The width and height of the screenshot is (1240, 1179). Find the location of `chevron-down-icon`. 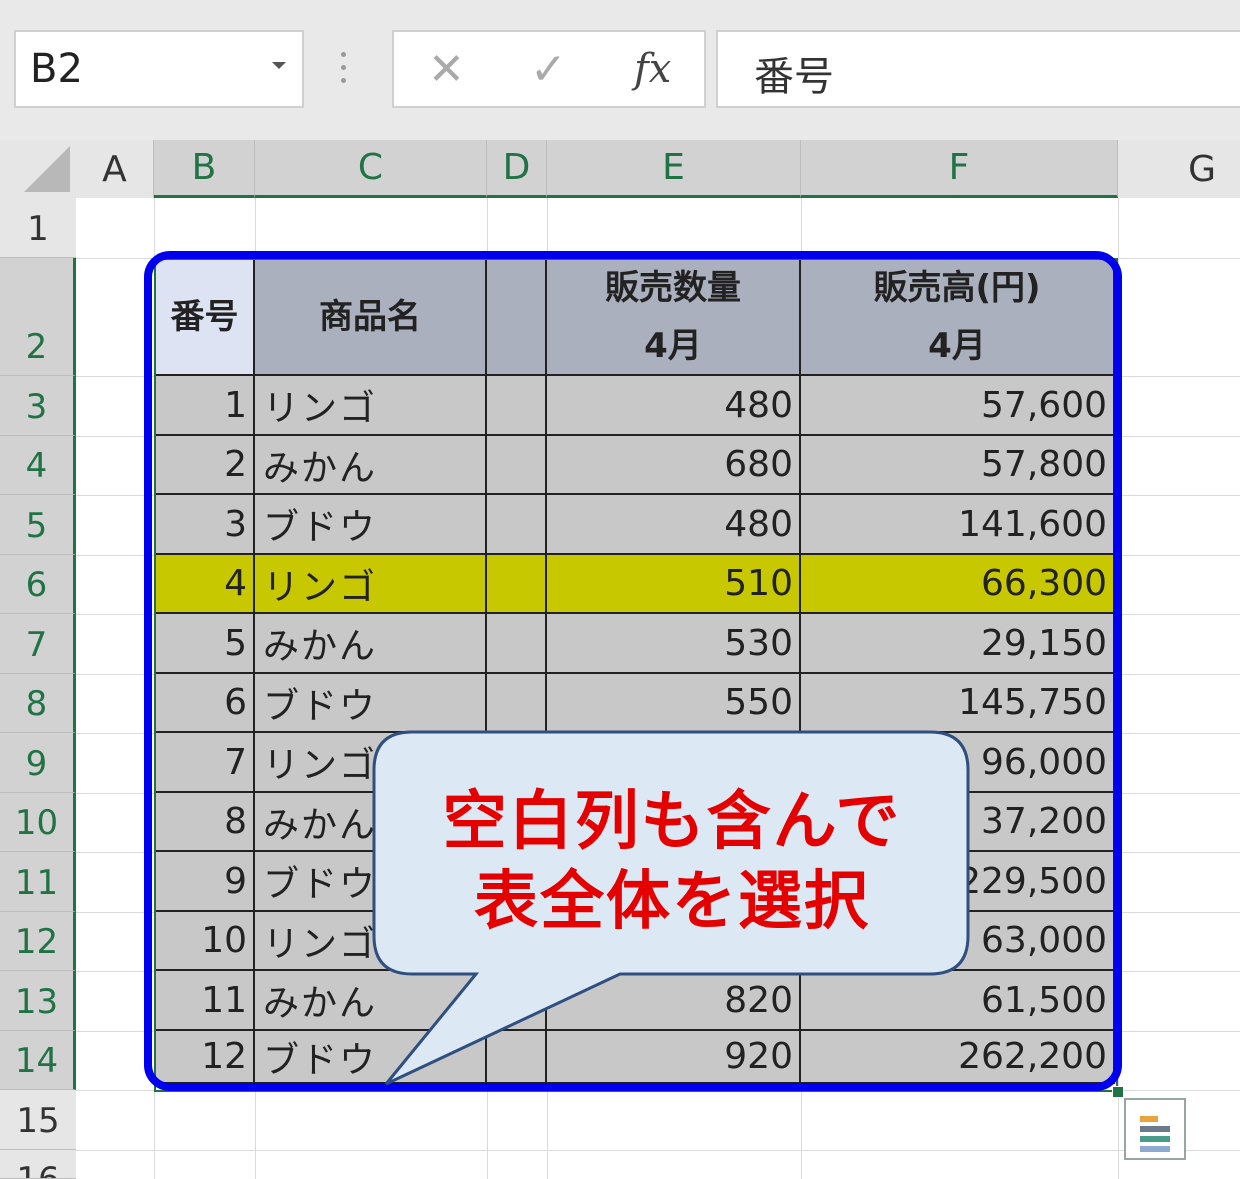

chevron-down-icon is located at coordinates (279, 65).